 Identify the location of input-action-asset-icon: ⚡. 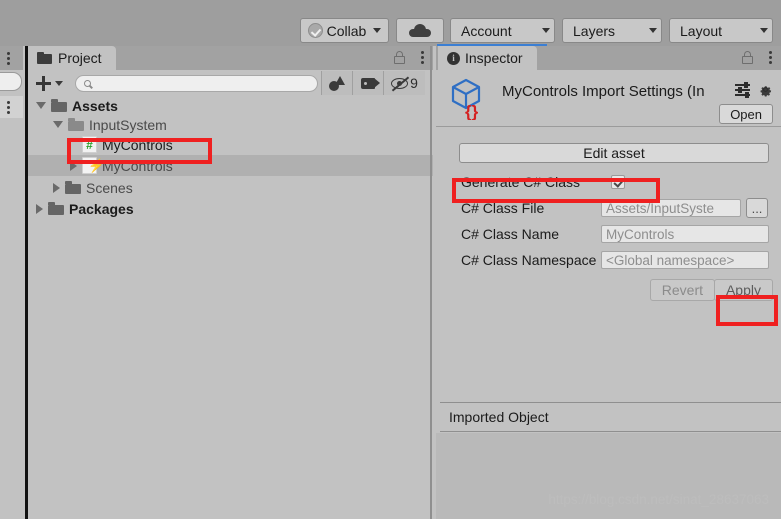
(93, 165).